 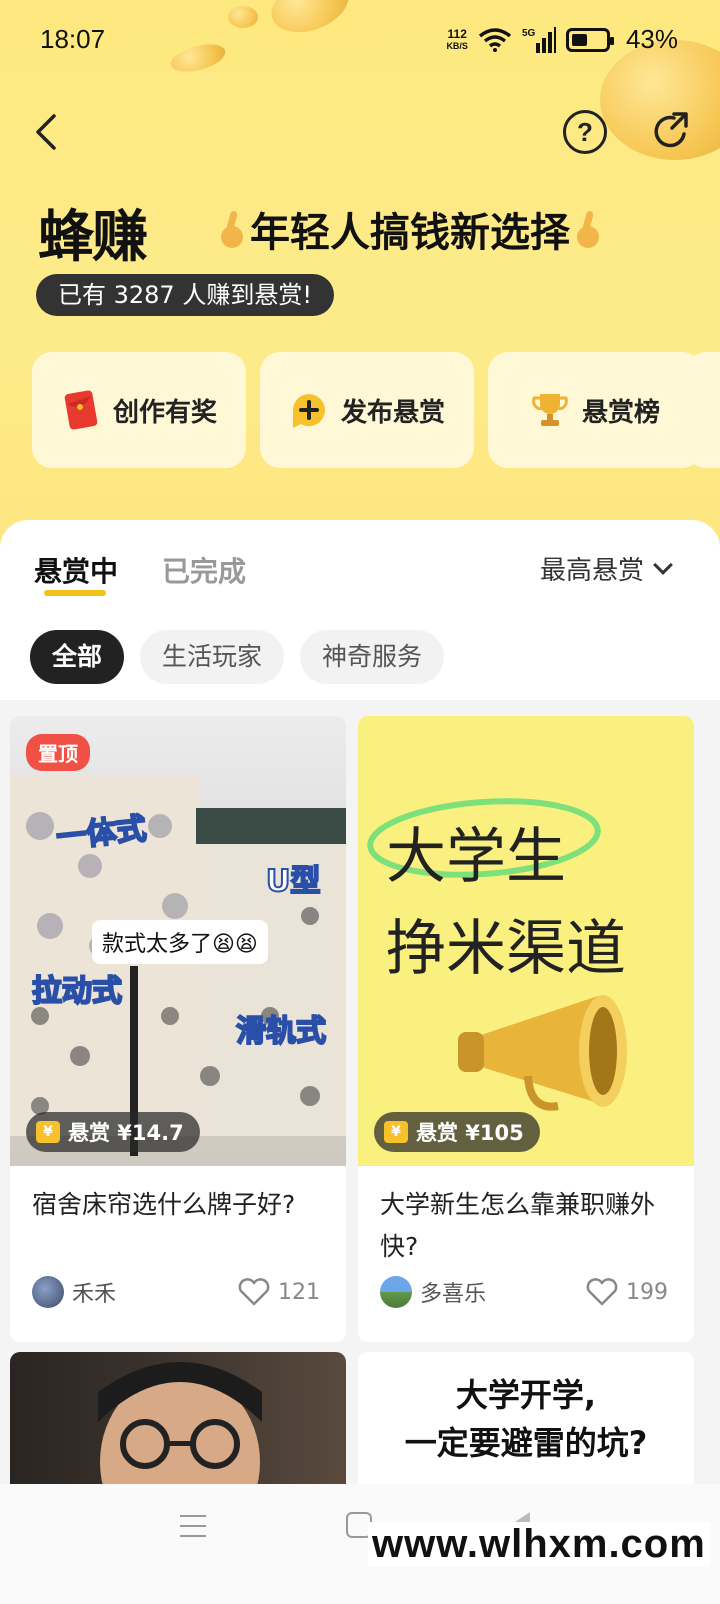 I want to click on card-author: 多喜乐, so click(x=433, y=1292).